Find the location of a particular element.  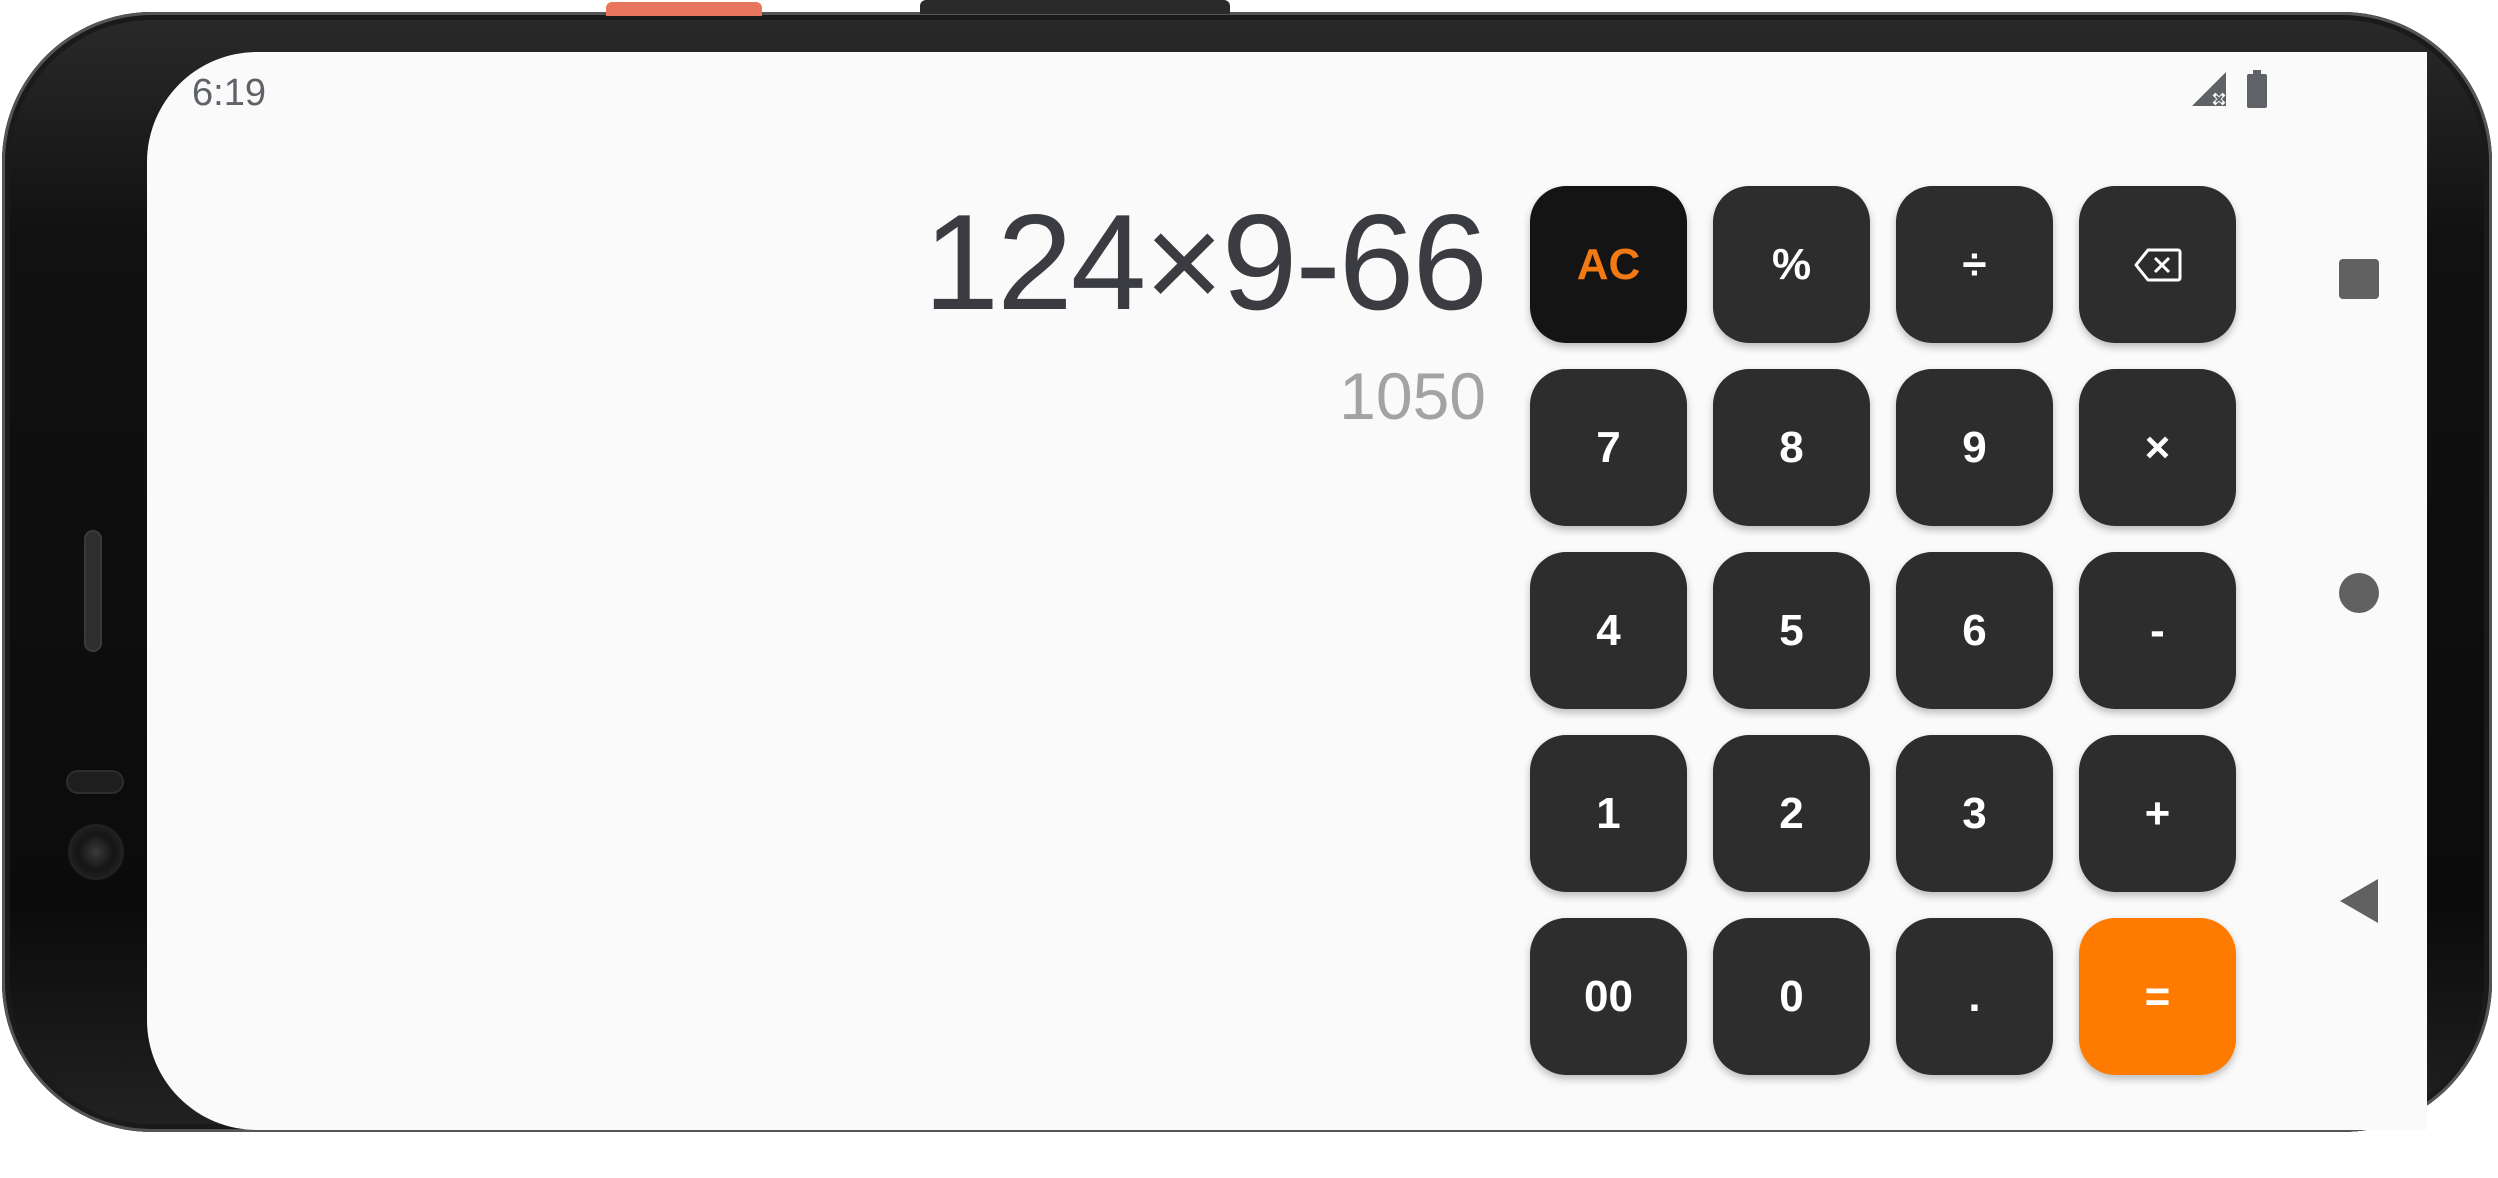

earpiece-speaker is located at coordinates (93, 591).